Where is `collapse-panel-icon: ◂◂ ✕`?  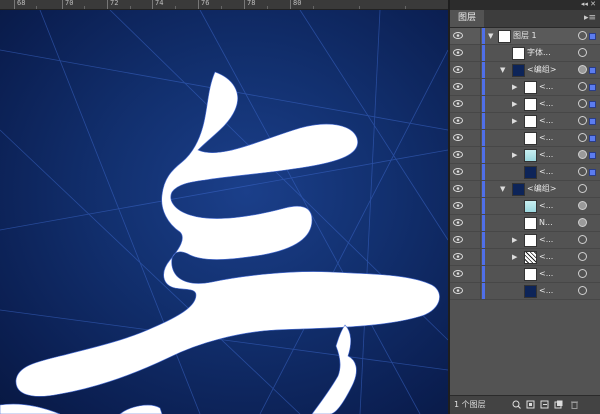 collapse-panel-icon: ◂◂ ✕ is located at coordinates (588, 4).